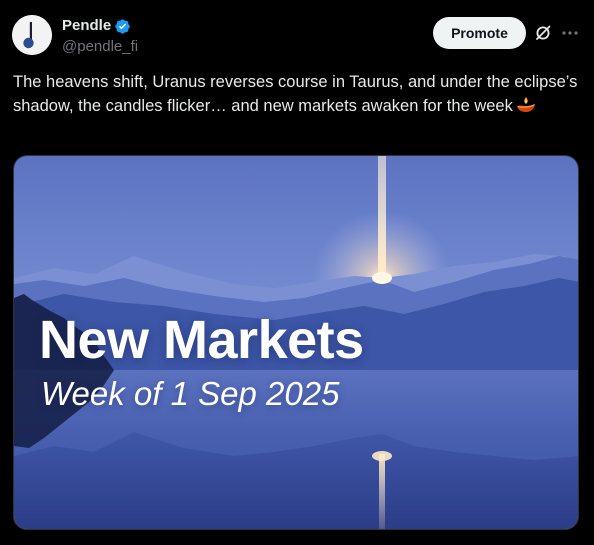 This screenshot has height=545, width=594. What do you see at coordinates (122, 26) in the screenshot?
I see `verified-badge-icon` at bounding box center [122, 26].